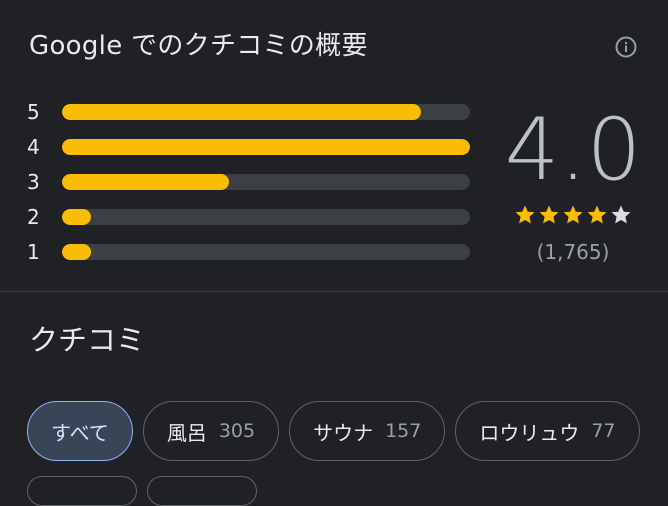 Image resolution: width=668 pixels, height=506 pixels. I want to click on chip-loyly: ロウリュウ 77, so click(547, 431).